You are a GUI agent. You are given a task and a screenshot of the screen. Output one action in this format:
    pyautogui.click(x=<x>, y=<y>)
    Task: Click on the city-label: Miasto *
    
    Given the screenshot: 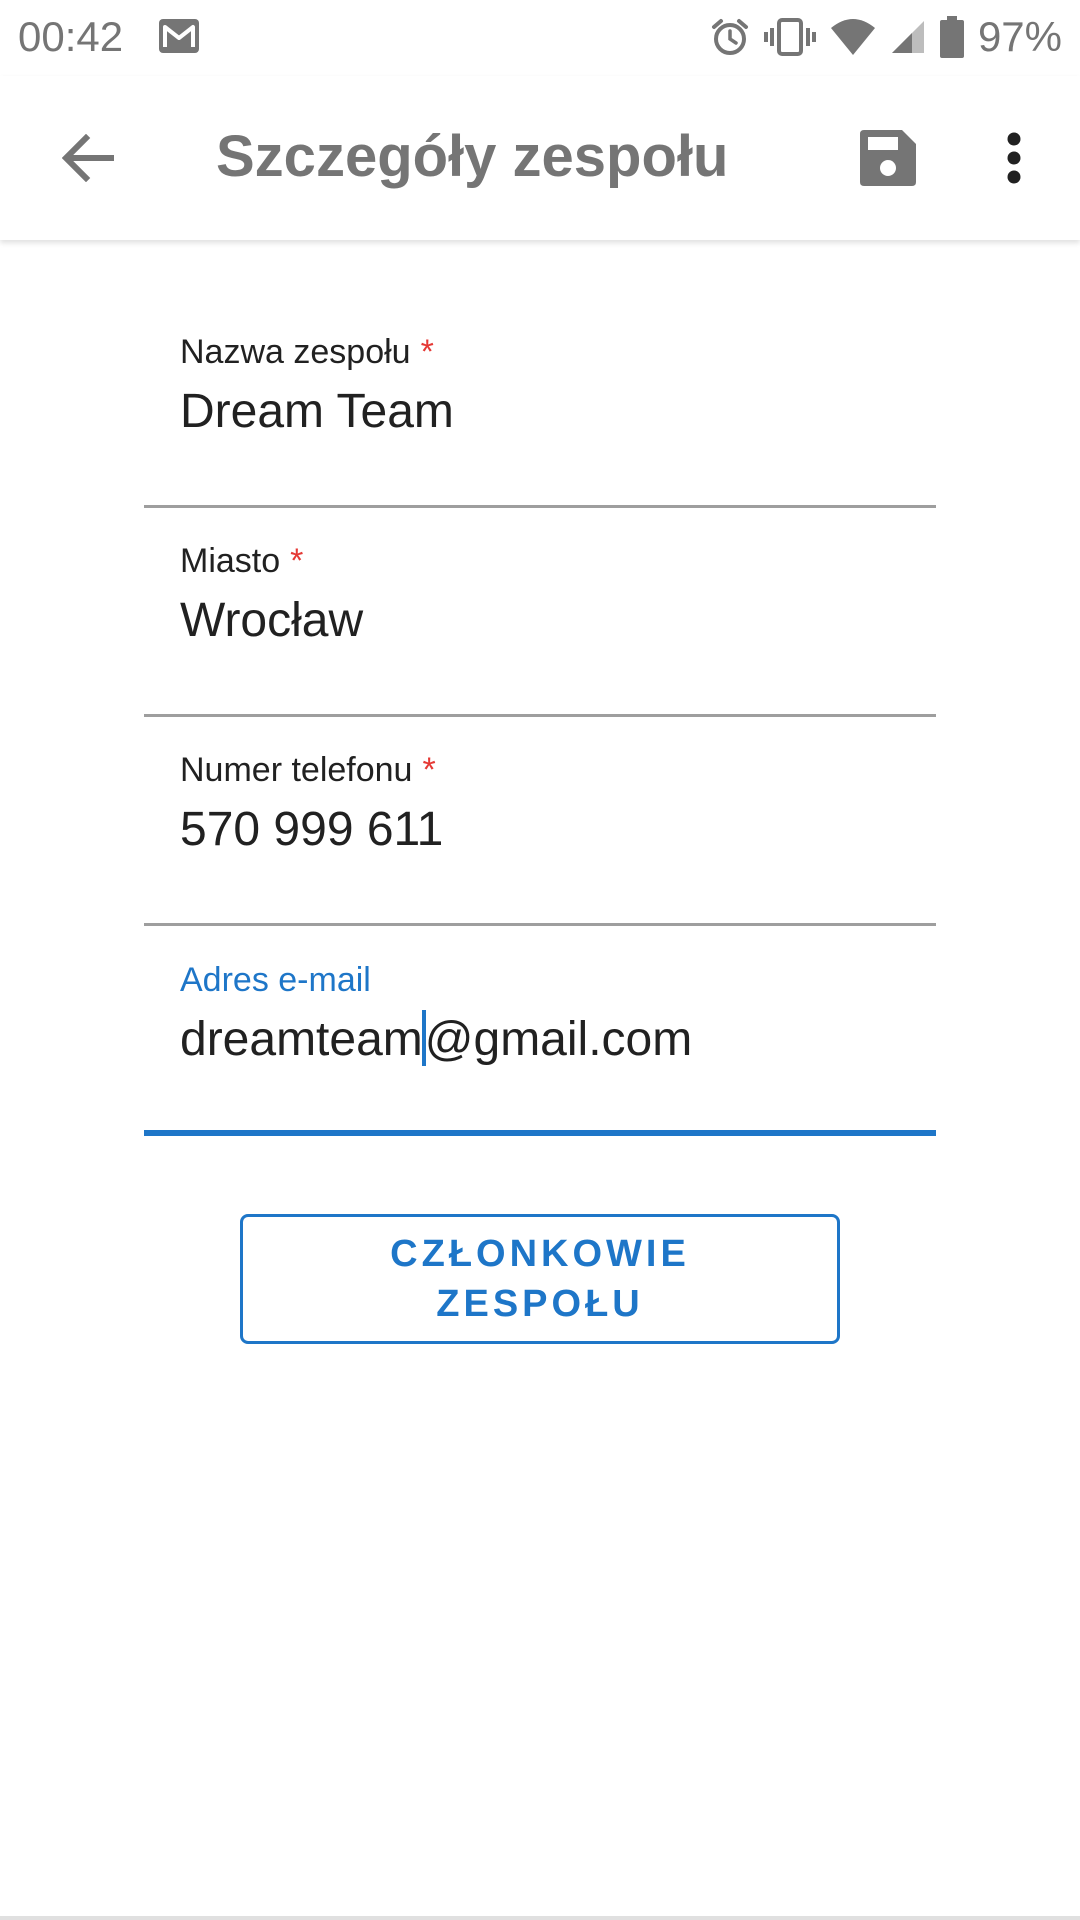 What is the action you would take?
    pyautogui.click(x=242, y=561)
    